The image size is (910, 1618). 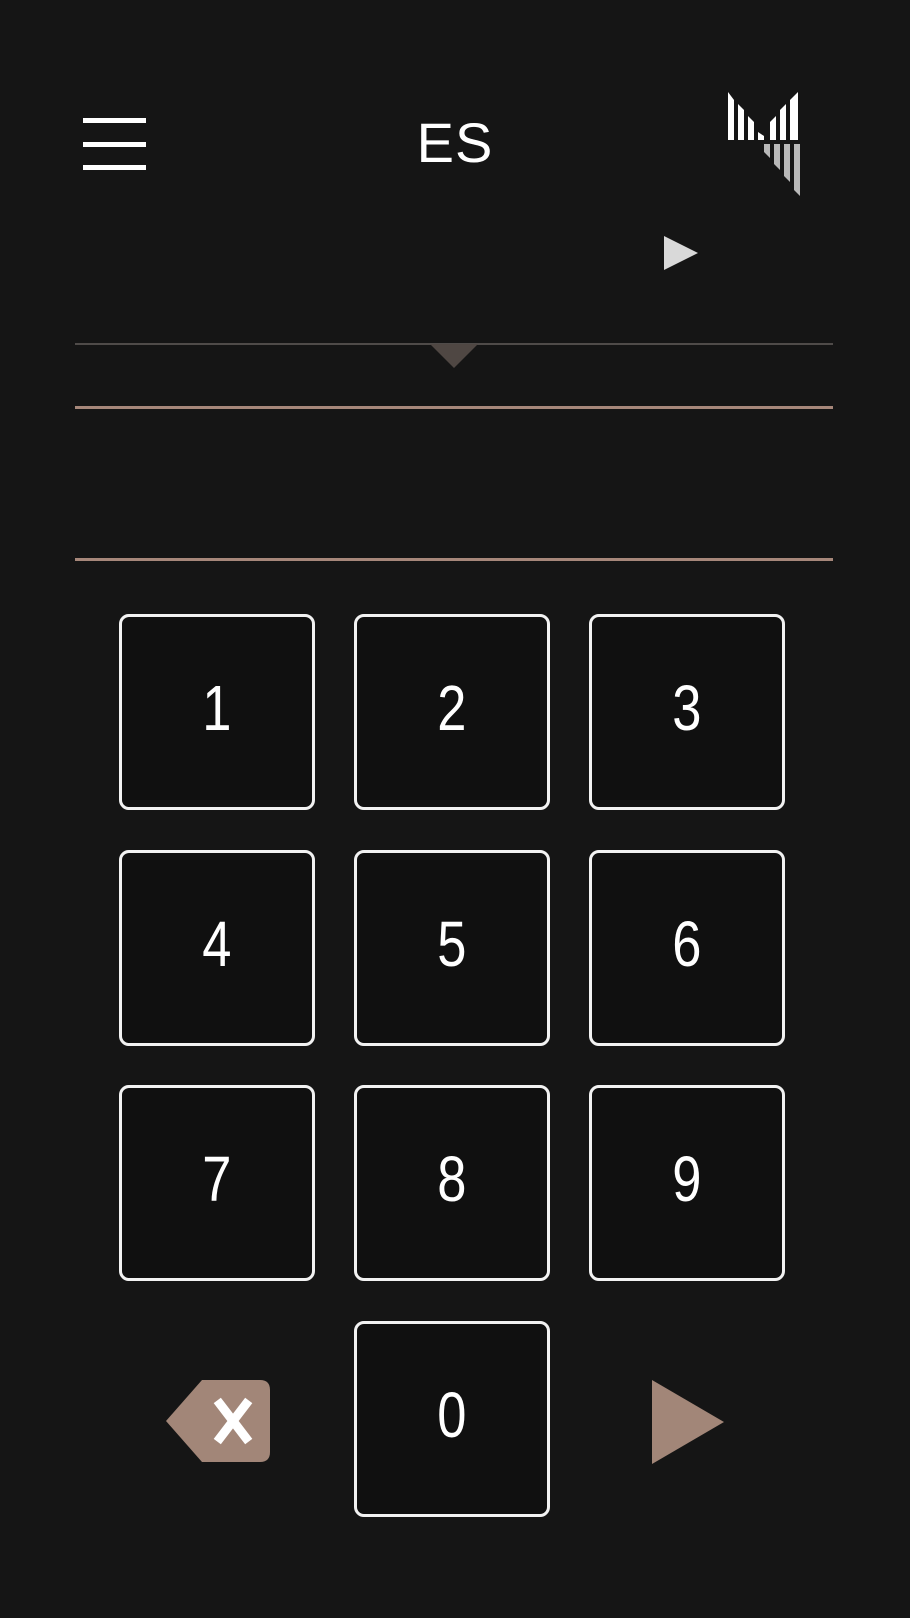 What do you see at coordinates (454, 559) in the screenshot?
I see `pin-field-bottom-border` at bounding box center [454, 559].